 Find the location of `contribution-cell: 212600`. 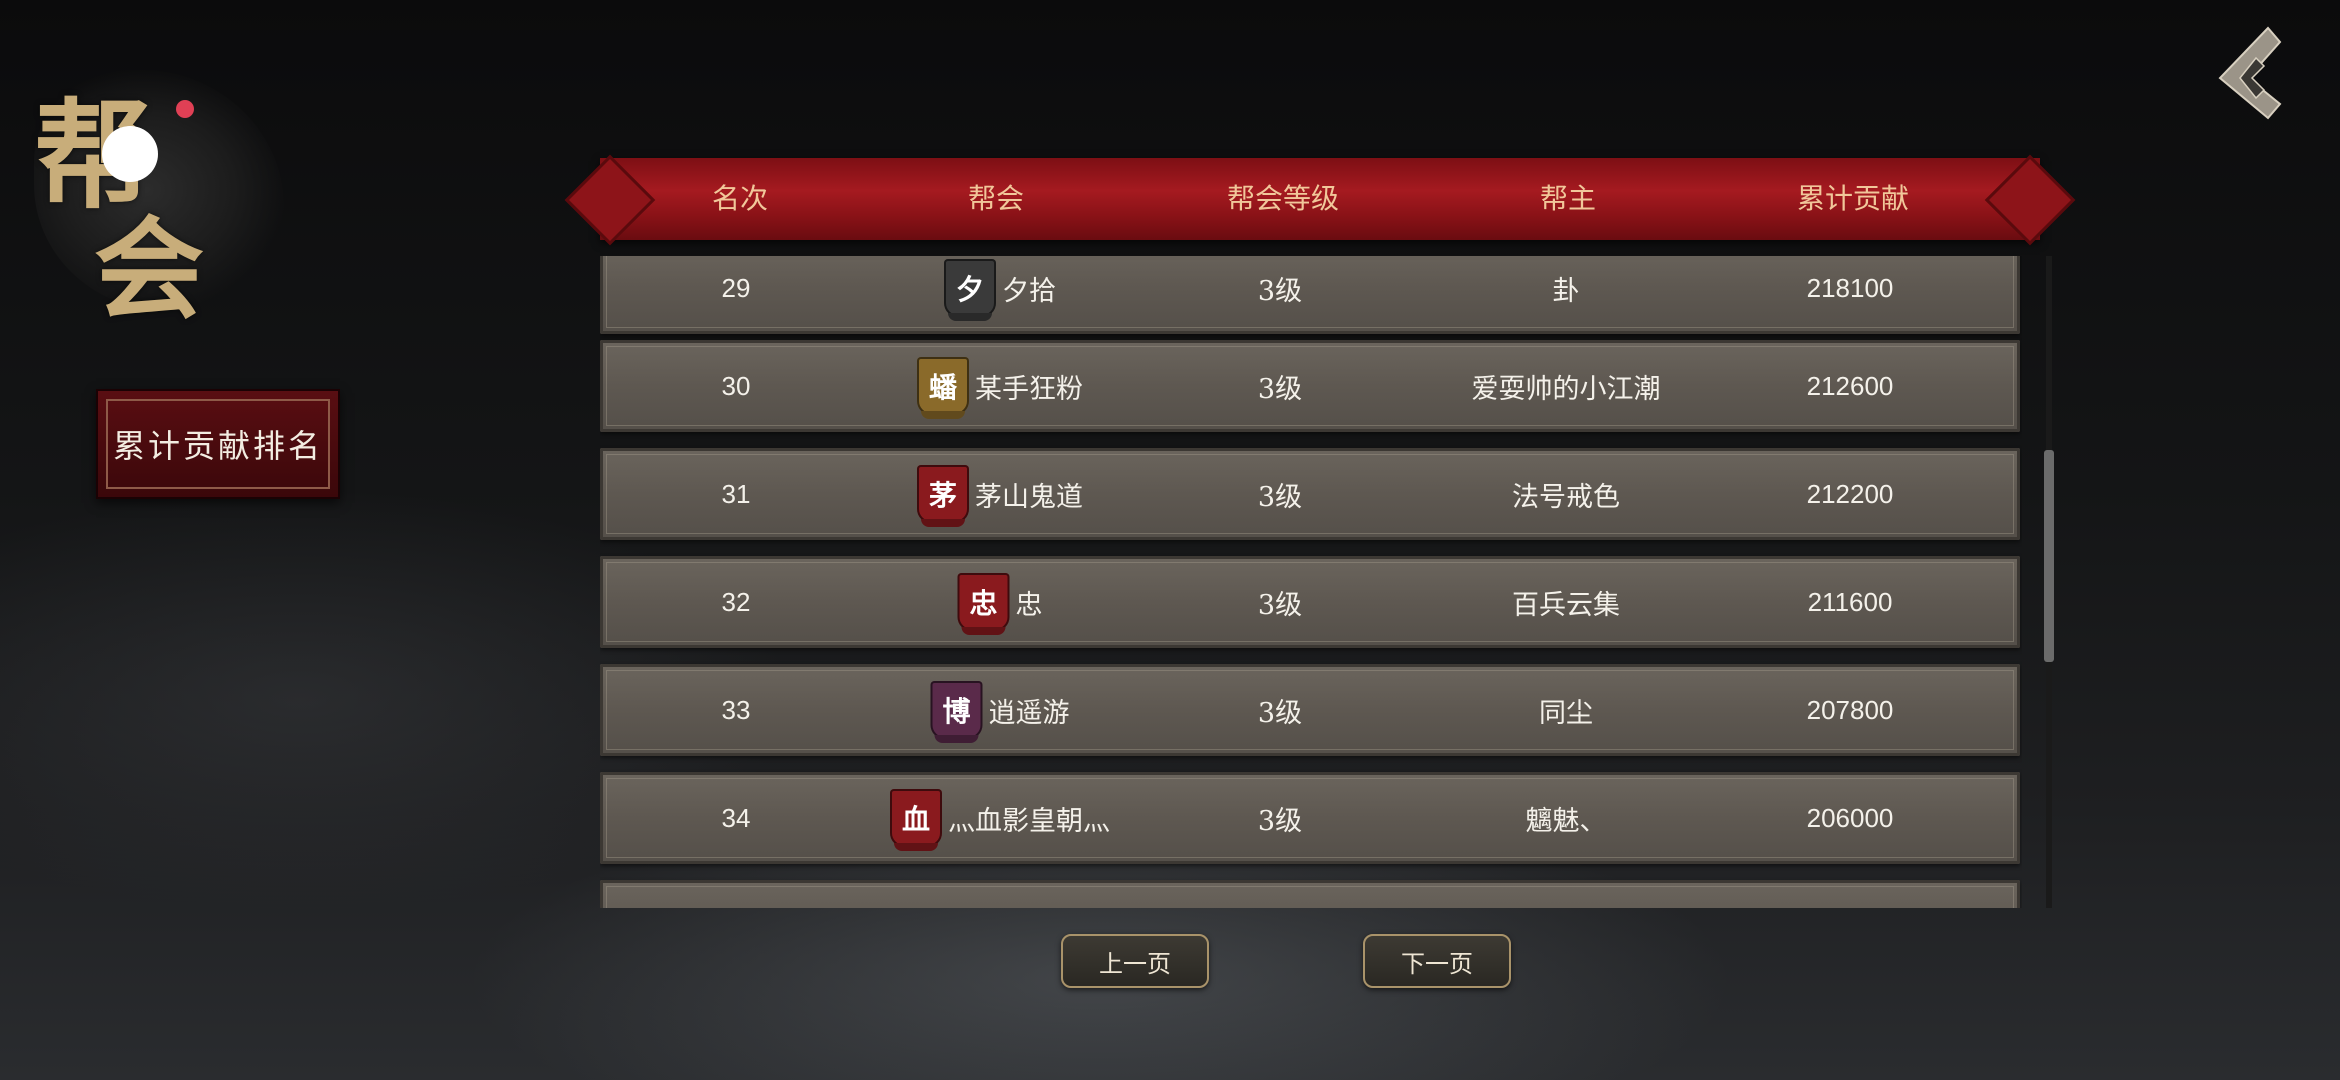

contribution-cell: 212600 is located at coordinates (1850, 385).